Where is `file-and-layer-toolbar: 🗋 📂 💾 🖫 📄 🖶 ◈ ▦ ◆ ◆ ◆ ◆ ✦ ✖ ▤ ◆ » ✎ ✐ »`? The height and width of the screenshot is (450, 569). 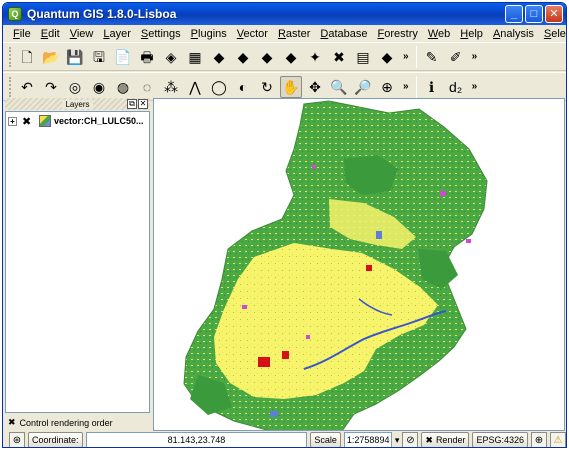
file-and-layer-toolbar: 🗋 📂 💾 🖫 📄 🖶 ◈ ▦ ◆ ◆ ◆ ◆ ✦ ✖ ▤ ◆ » ✎ ✐ » is located at coordinates (284, 56).